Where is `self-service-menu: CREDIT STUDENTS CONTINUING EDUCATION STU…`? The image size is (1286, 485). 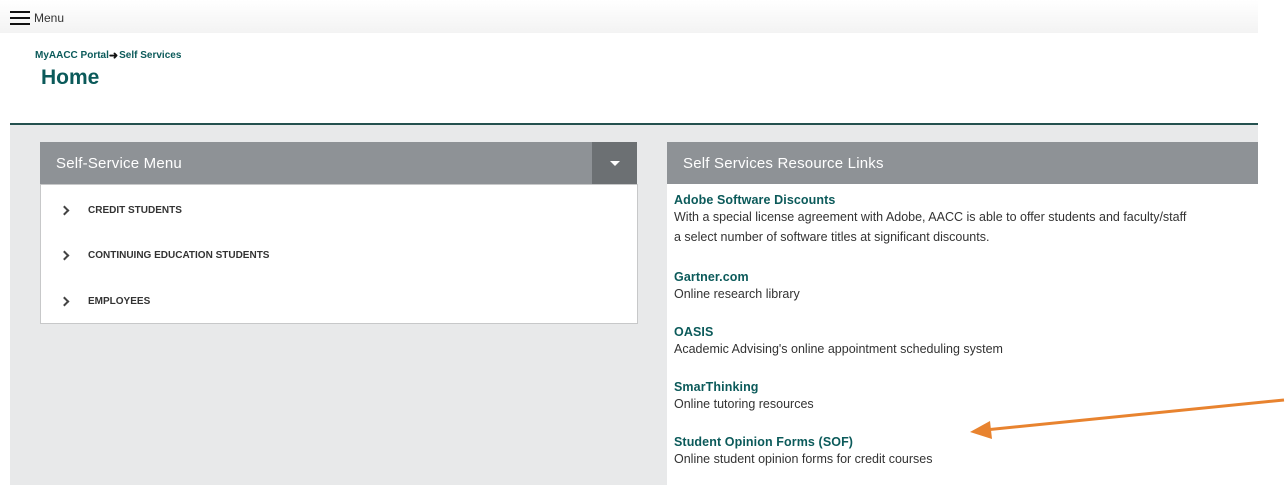
self-service-menu: CREDIT STUDENTS CONTINUING EDUCATION STU… is located at coordinates (339, 254).